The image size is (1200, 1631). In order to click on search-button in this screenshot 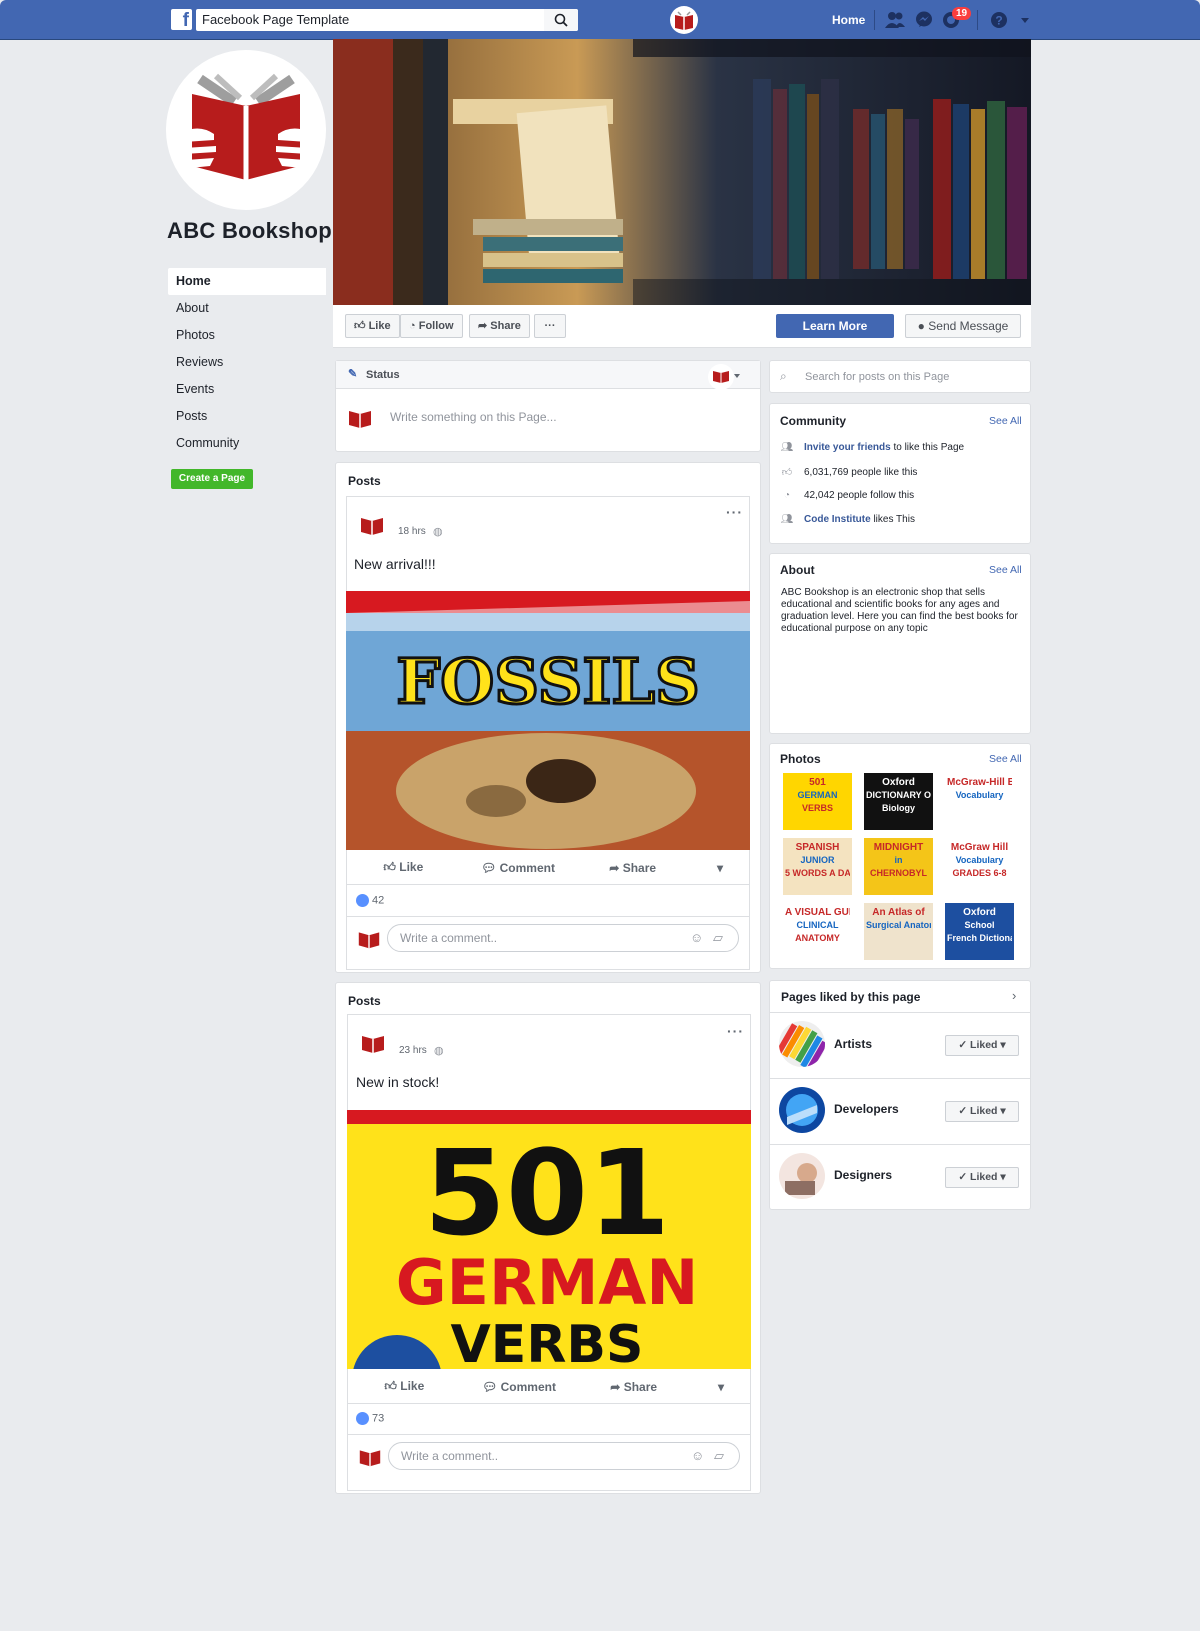, I will do `click(561, 20)`.